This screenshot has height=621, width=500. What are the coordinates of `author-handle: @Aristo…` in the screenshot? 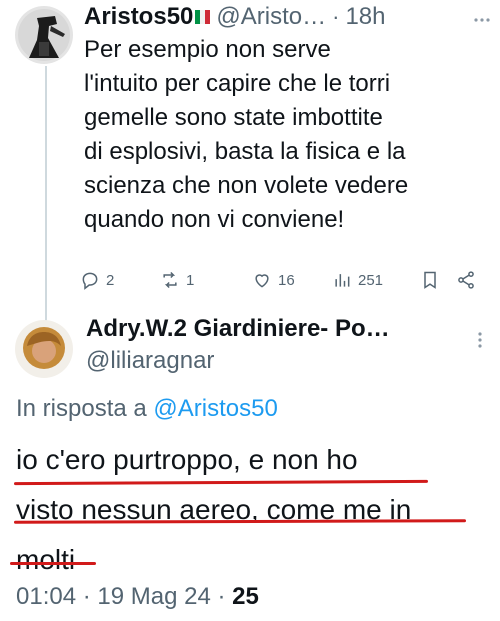 It's located at (271, 17).